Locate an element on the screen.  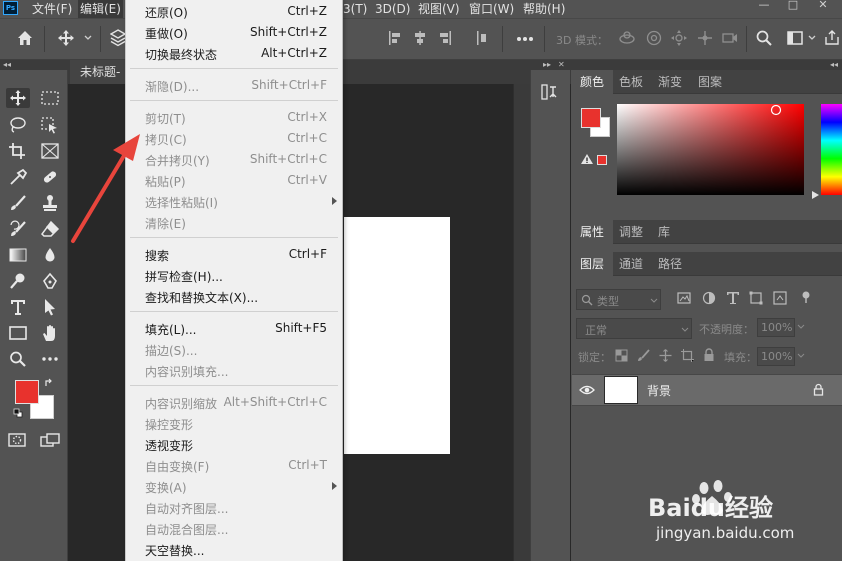
align-center-icon is located at coordinates (420, 38).